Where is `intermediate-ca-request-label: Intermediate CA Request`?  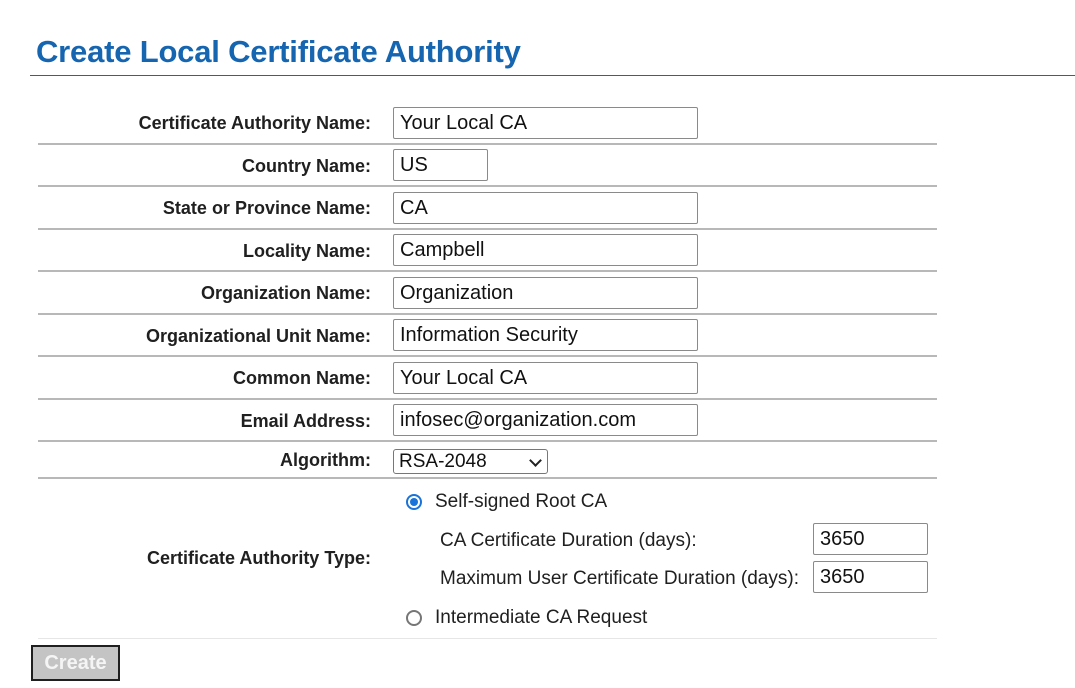 intermediate-ca-request-label: Intermediate CA Request is located at coordinates (541, 618).